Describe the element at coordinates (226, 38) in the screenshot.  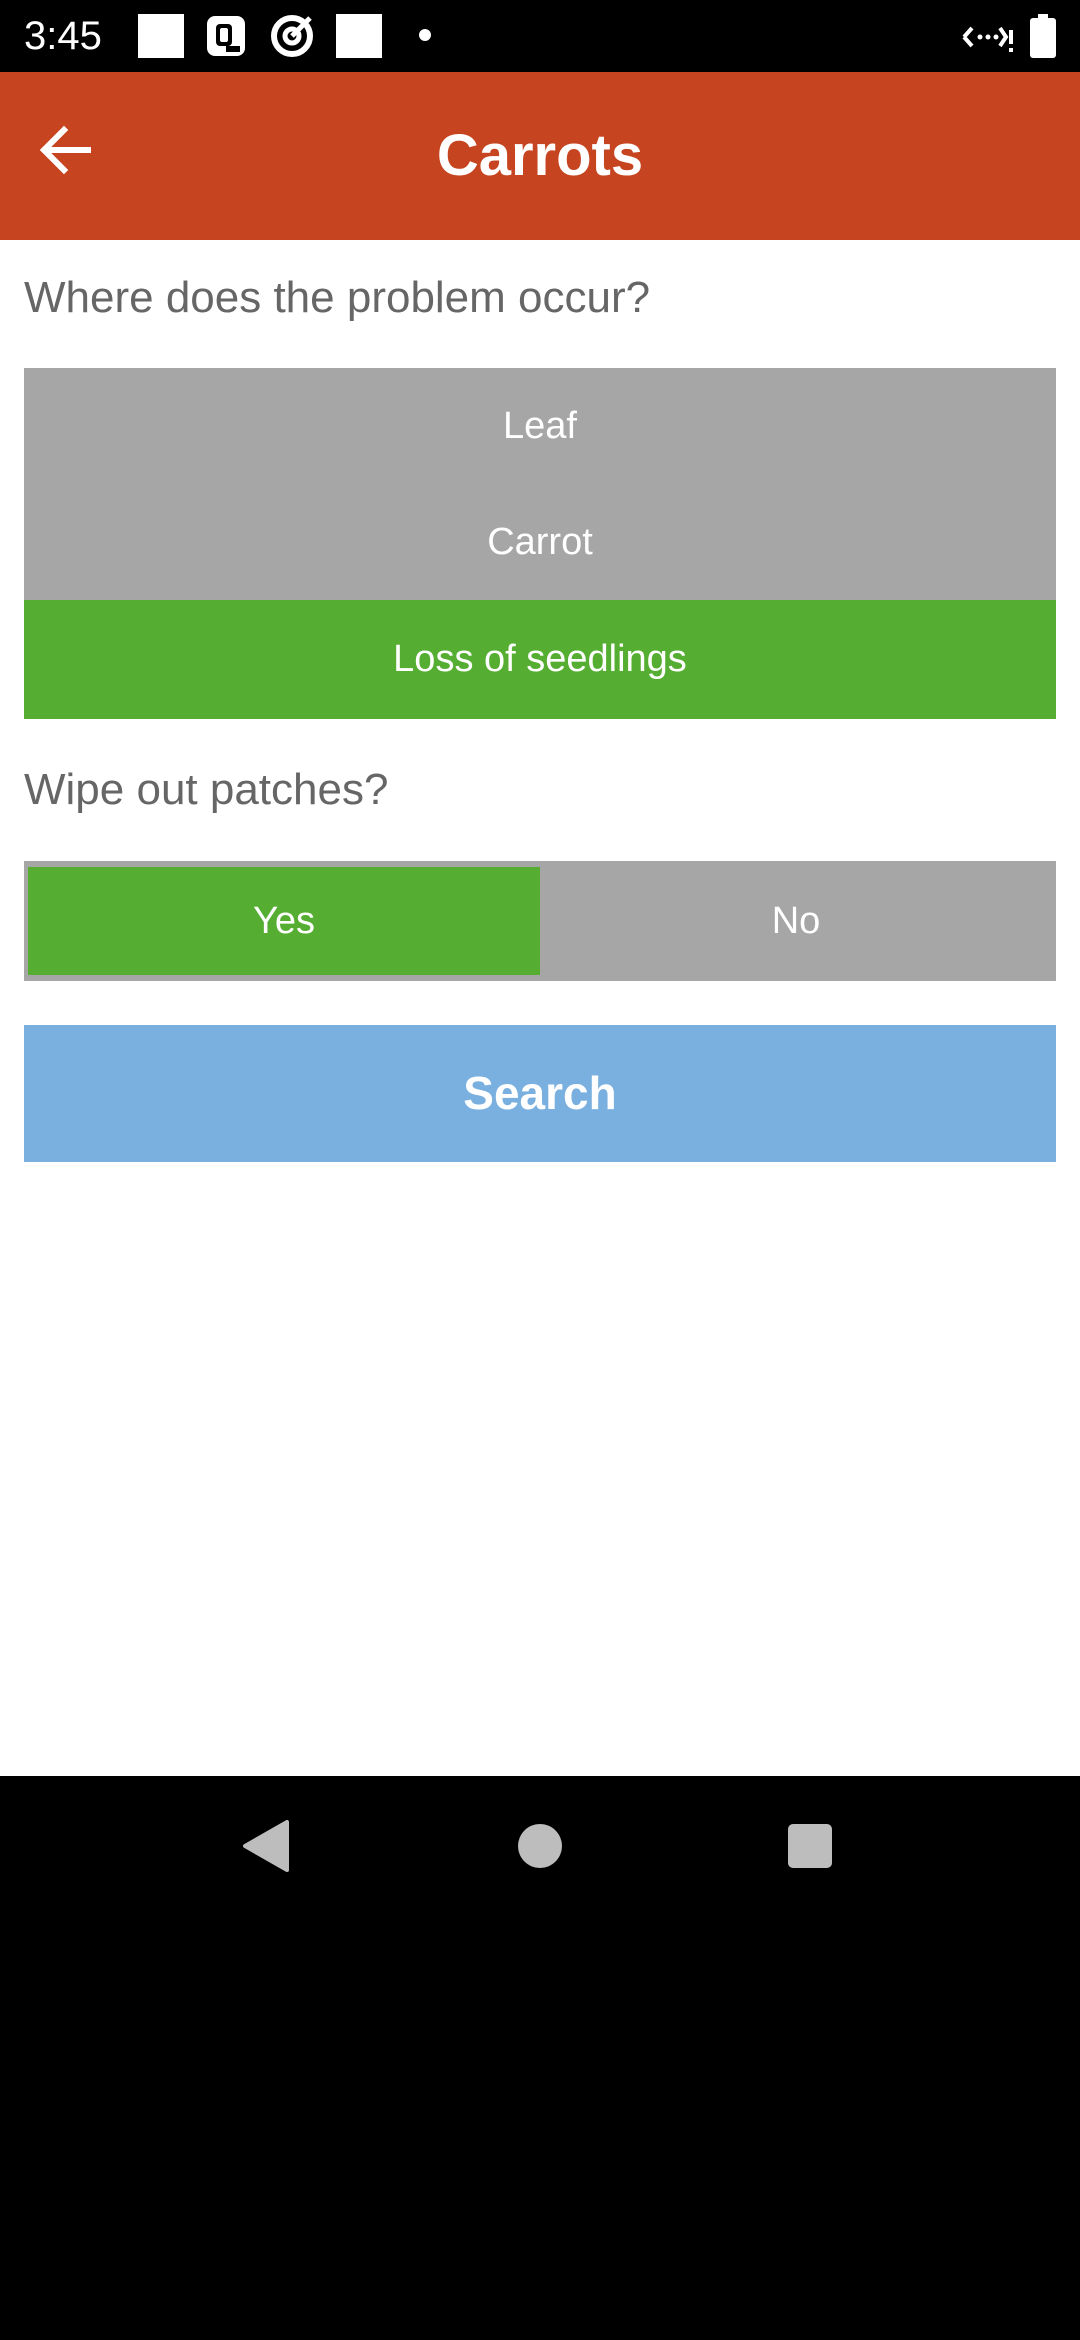
I see `d-app-icon` at that location.